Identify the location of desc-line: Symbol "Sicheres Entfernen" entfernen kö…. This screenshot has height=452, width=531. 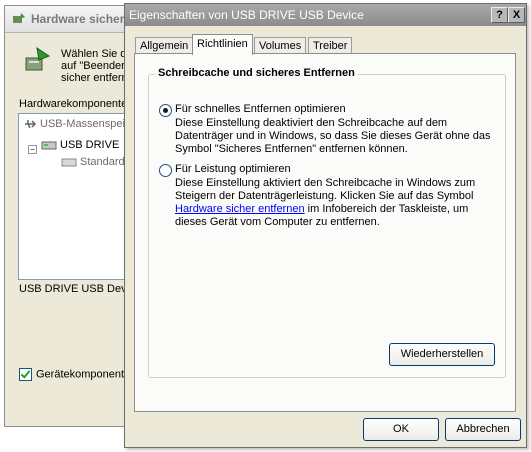
(291, 149).